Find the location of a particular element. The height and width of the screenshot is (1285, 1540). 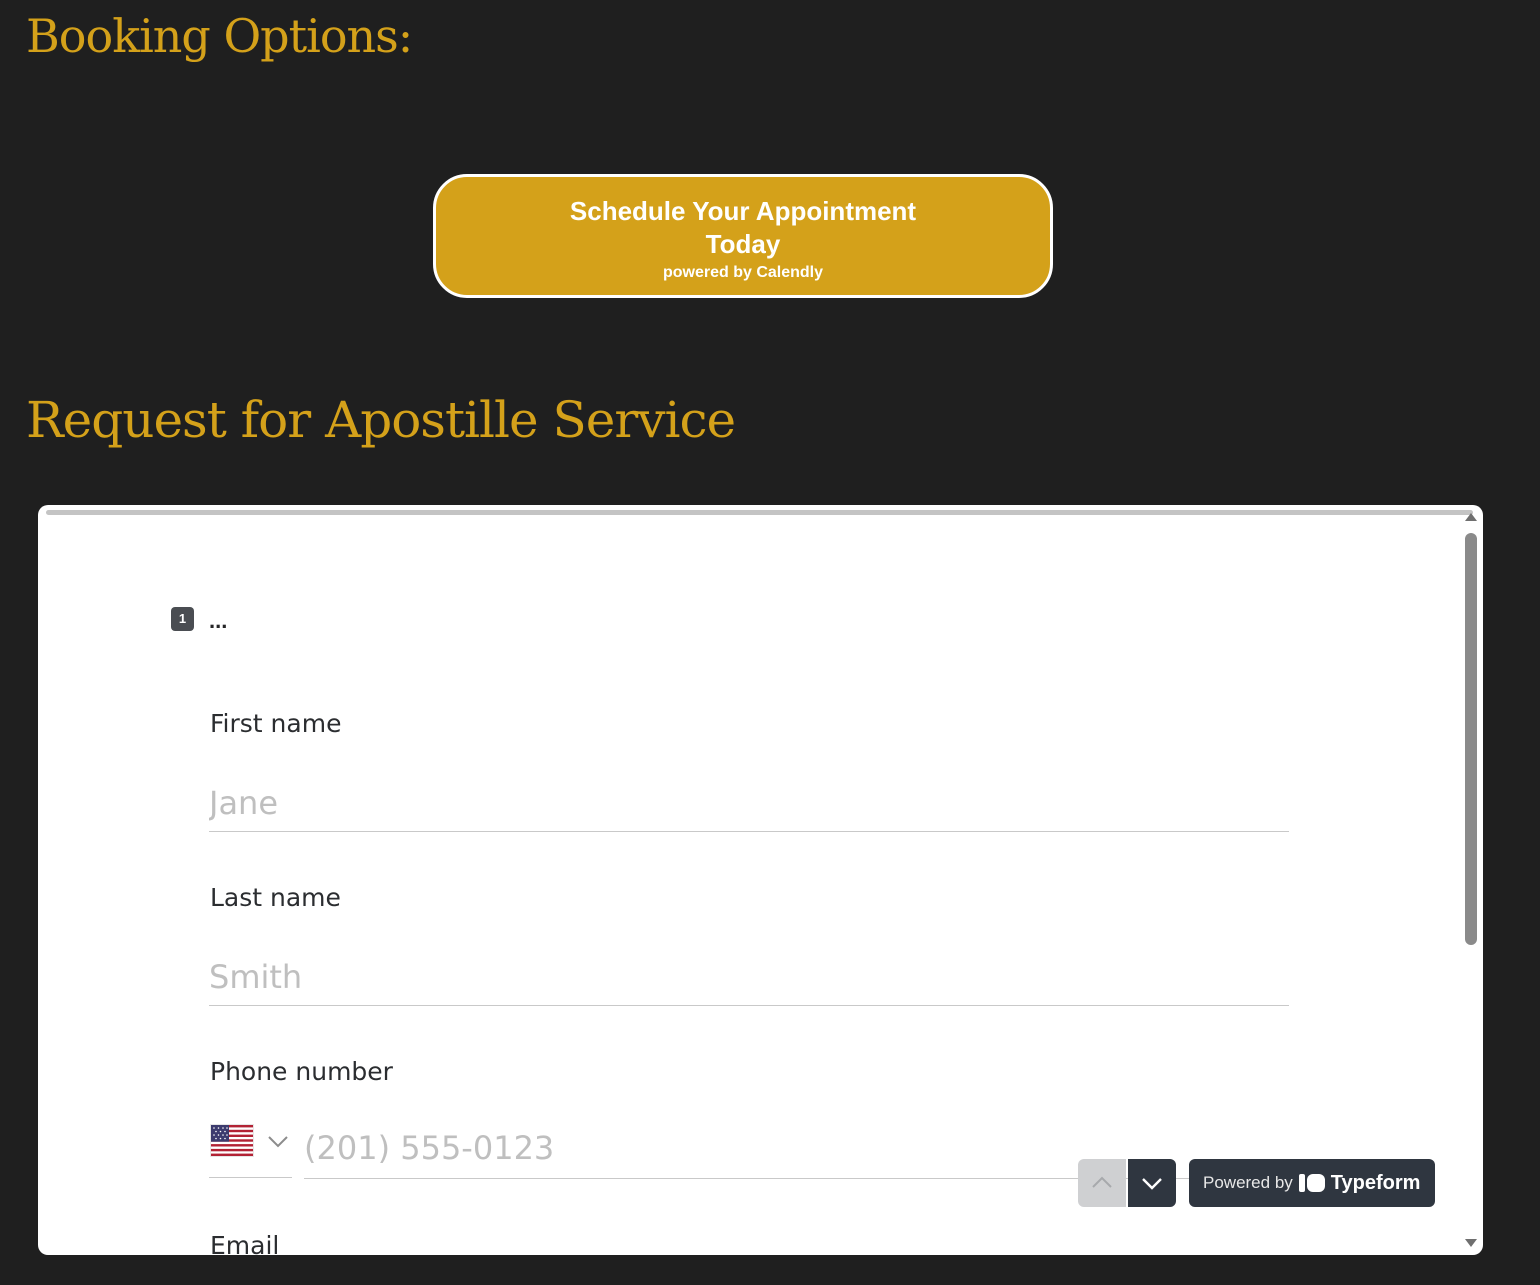

typeform-name: Typeform is located at coordinates (1375, 1182).